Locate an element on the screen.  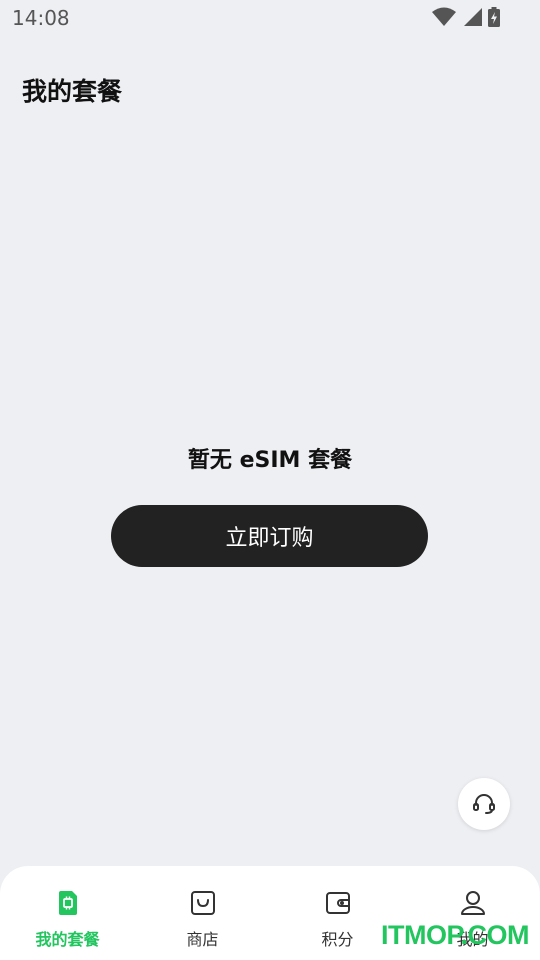
customer-support-button is located at coordinates (484, 804).